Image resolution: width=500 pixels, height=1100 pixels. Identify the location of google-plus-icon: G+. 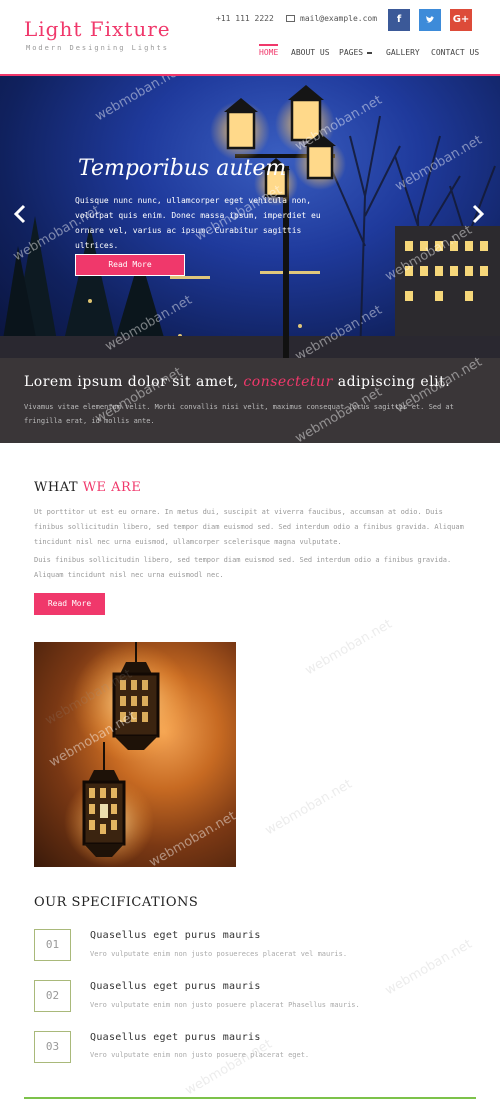
(461, 19).